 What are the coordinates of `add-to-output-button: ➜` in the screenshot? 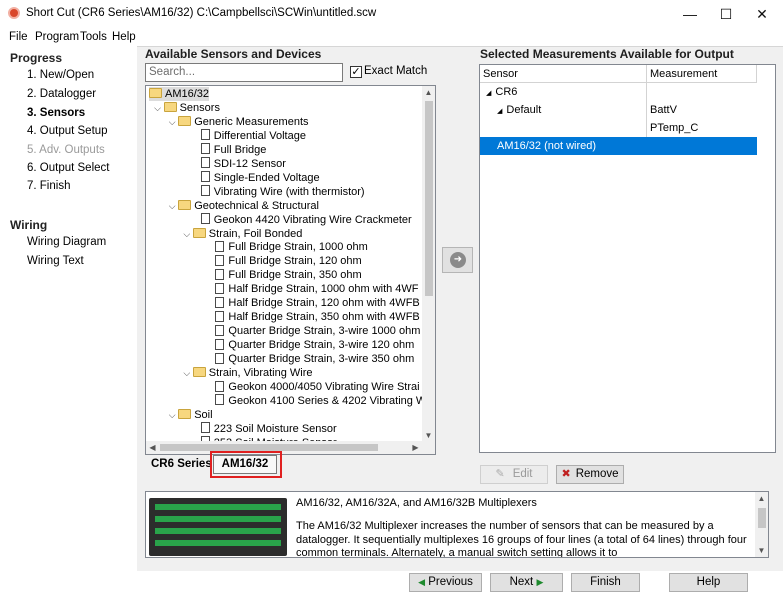 It's located at (457, 260).